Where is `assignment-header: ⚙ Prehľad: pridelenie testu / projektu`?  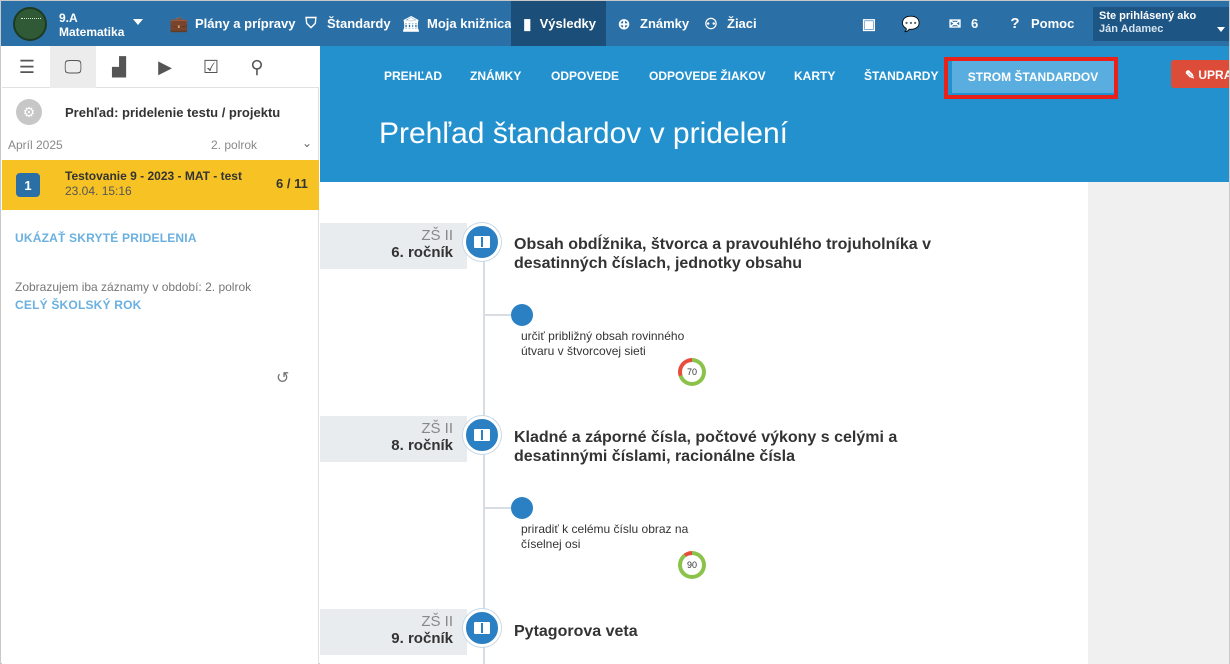
assignment-header: ⚙ Prehľad: pridelenie testu / projektu is located at coordinates (160, 113).